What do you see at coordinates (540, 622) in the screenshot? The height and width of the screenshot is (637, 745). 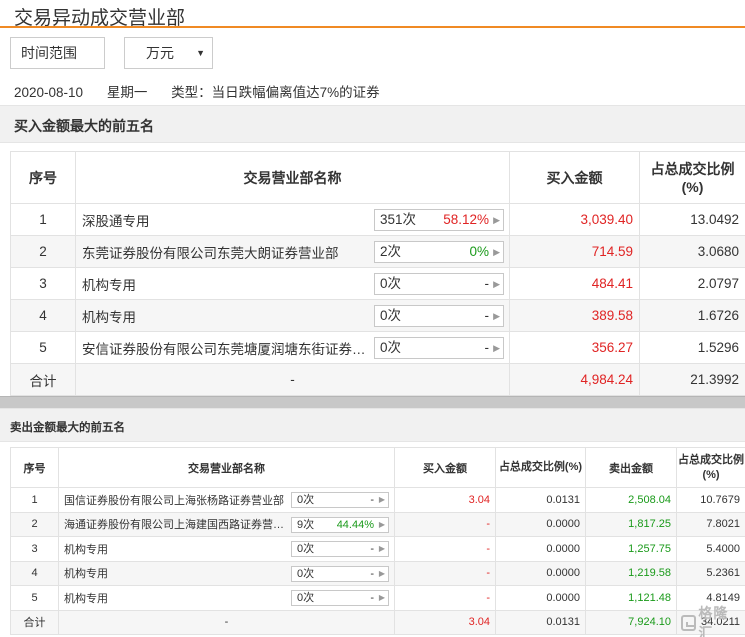 I see `total-buy-ratio: 0.0131` at bounding box center [540, 622].